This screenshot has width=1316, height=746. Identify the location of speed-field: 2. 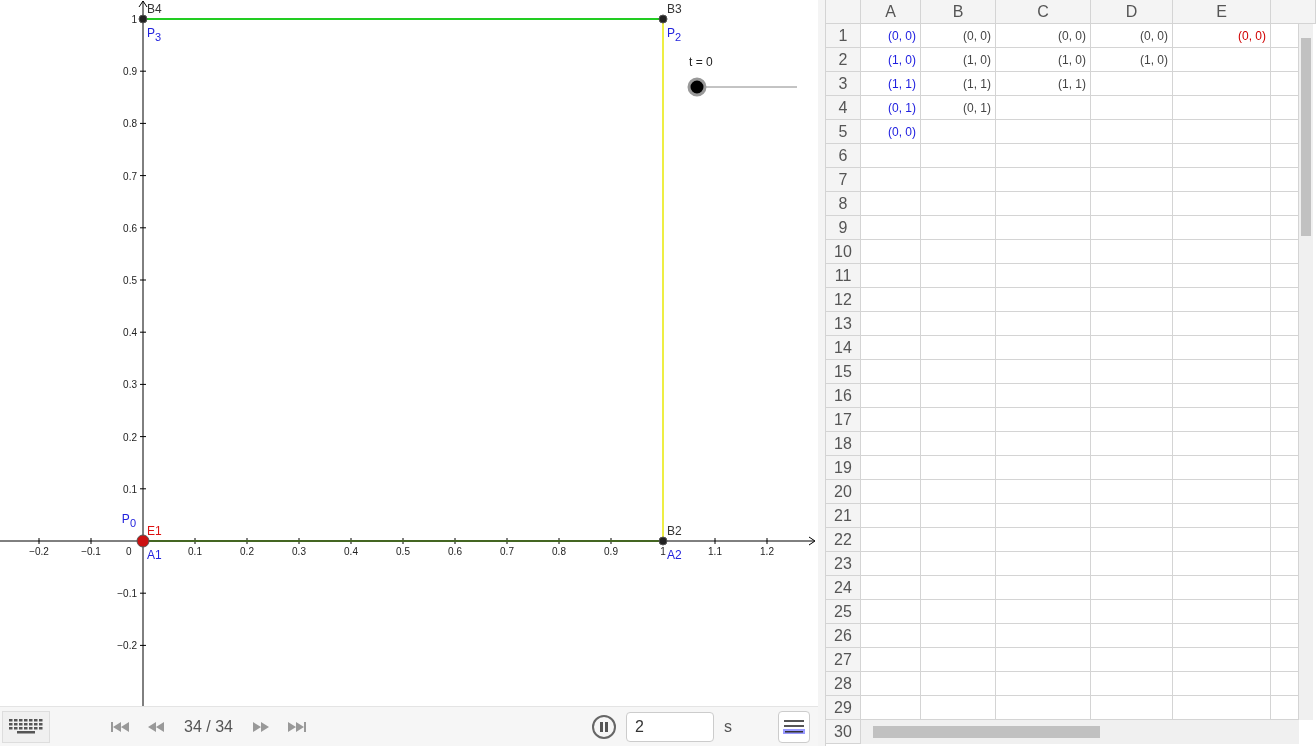
(669, 726).